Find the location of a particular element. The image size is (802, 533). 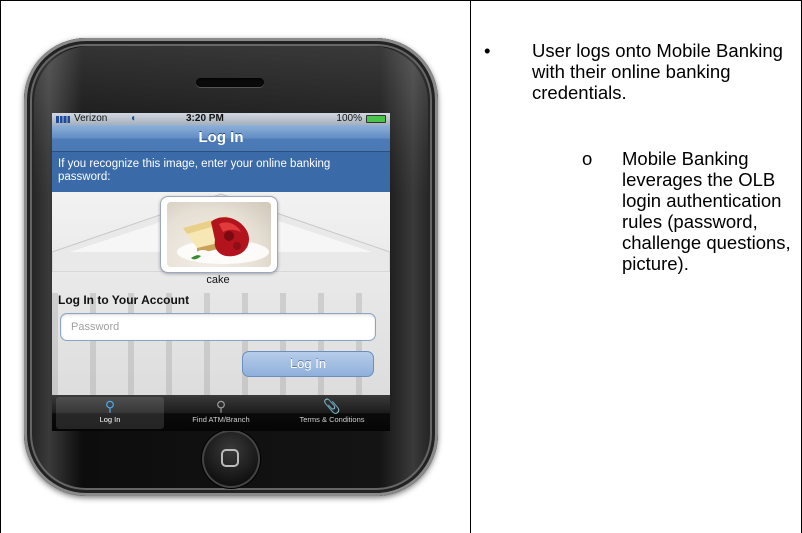

tab-terms-conditions: 📎 Terms & Conditions is located at coordinates (332, 413).